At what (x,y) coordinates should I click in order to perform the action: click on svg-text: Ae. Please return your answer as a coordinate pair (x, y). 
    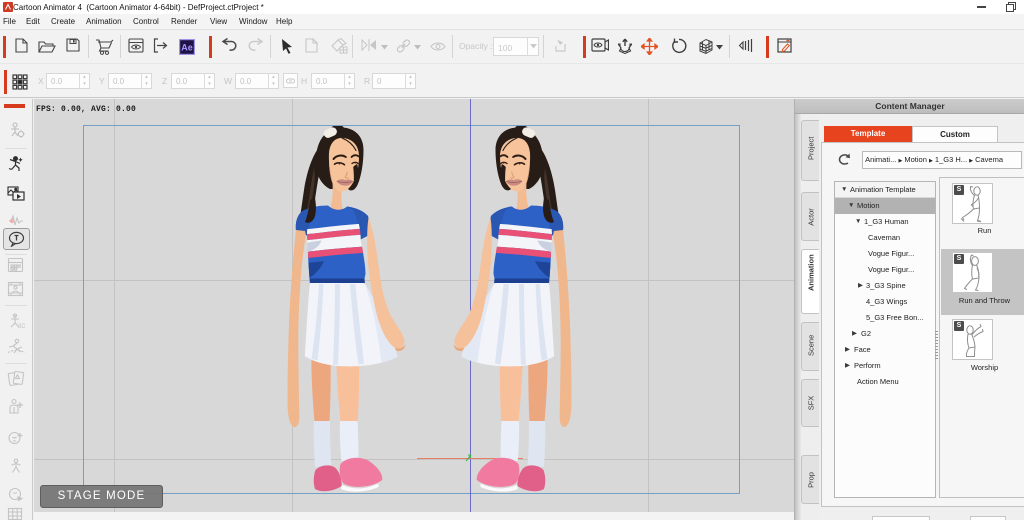
    Looking at the image, I should click on (187, 48).